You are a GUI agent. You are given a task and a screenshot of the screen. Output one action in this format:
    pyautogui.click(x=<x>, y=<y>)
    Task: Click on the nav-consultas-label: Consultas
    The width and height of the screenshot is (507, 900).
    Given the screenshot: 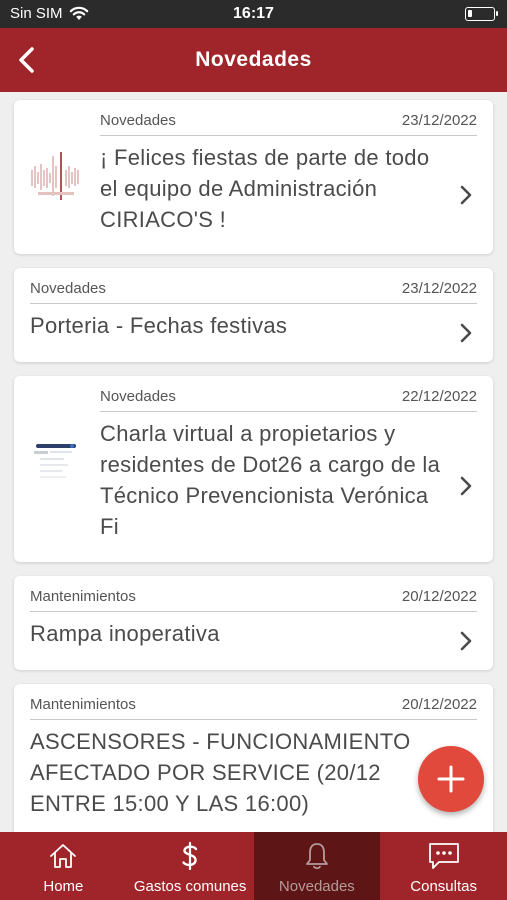 What is the action you would take?
    pyautogui.click(x=443, y=886)
    